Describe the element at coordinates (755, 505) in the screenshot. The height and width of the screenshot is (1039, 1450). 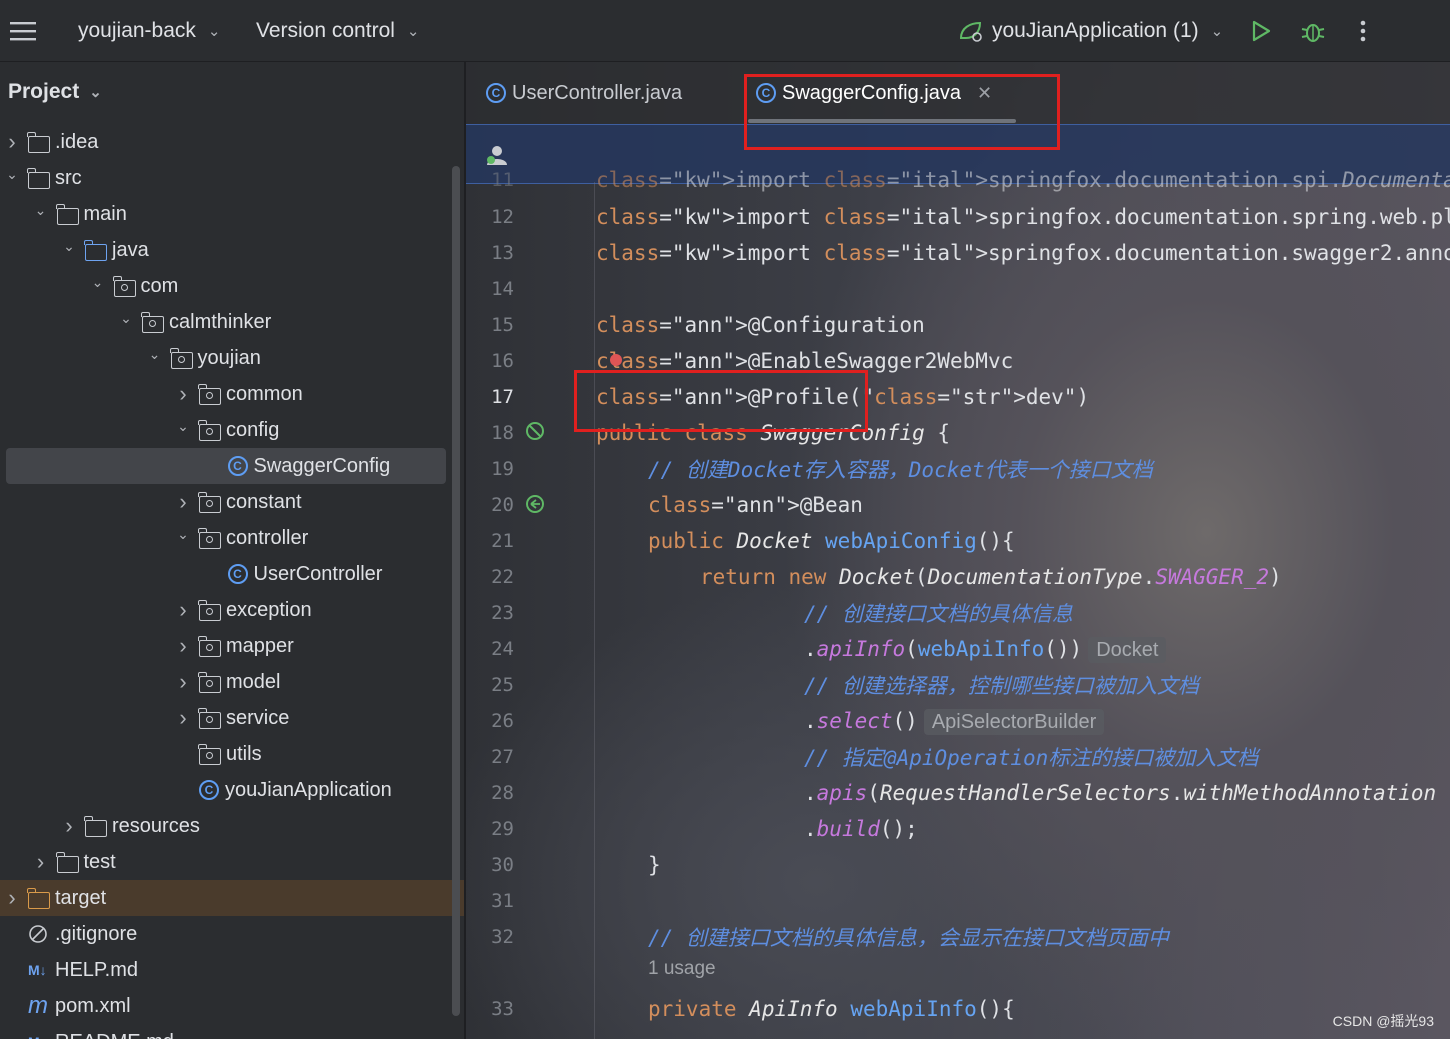
I see `code-text: class="ann">@Bean` at that location.